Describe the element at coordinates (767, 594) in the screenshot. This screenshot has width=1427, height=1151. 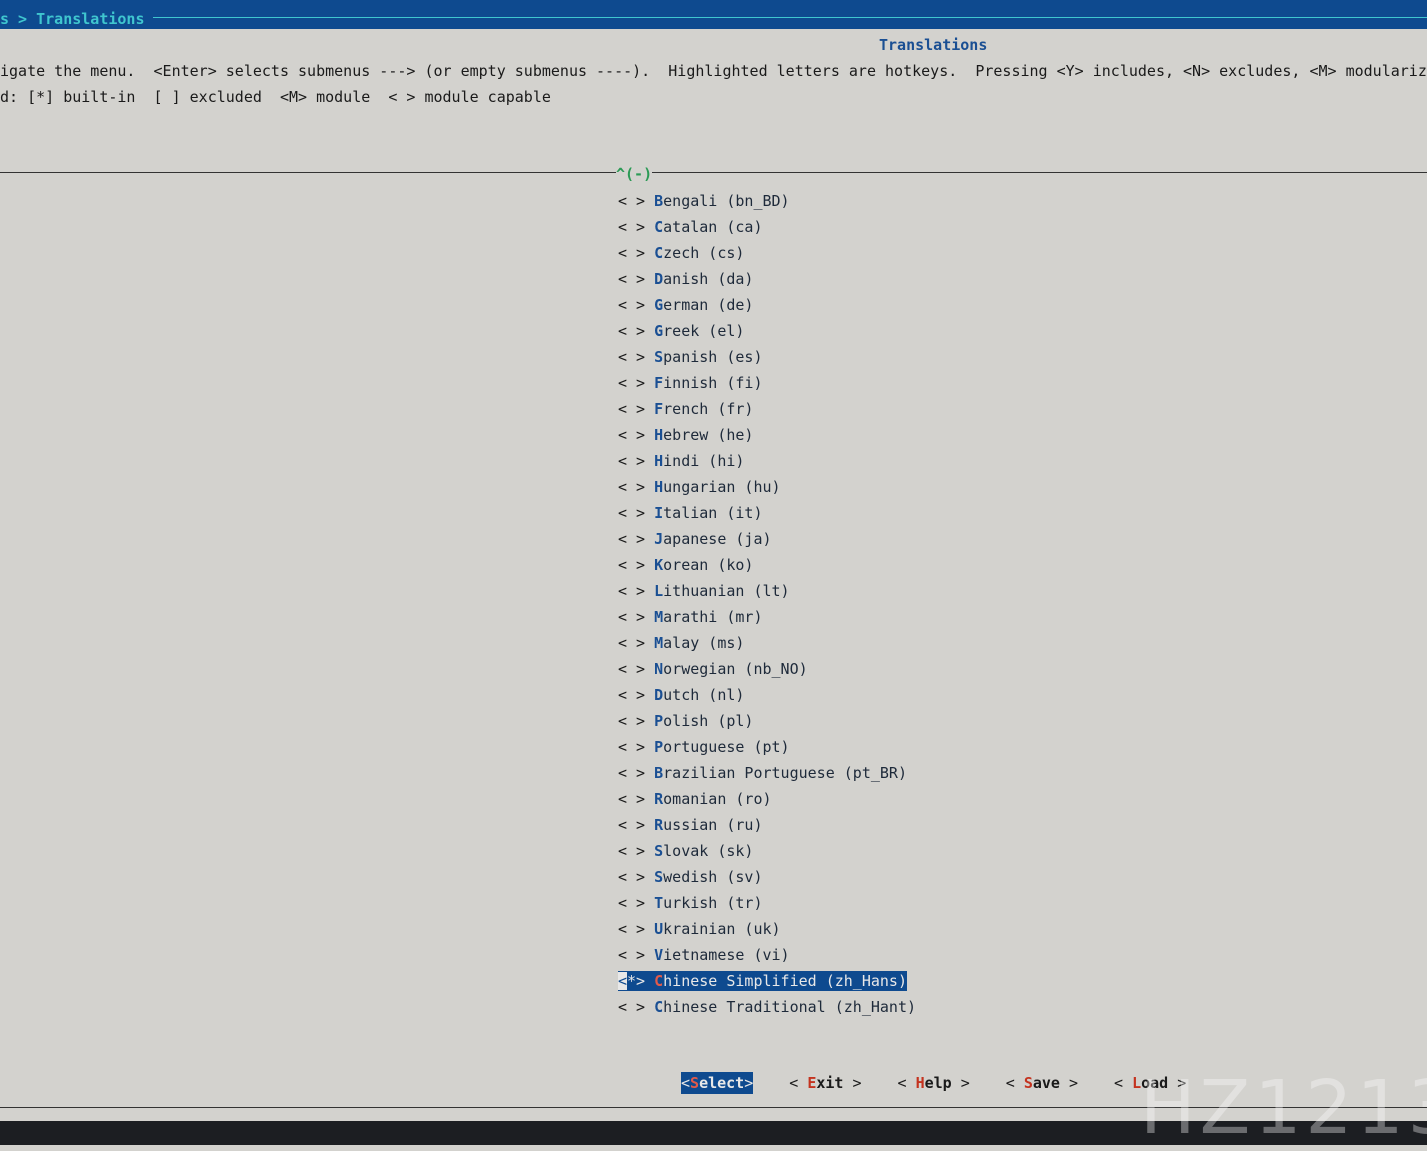
I see `menu-item: < > Lithuanian (lt)` at that location.